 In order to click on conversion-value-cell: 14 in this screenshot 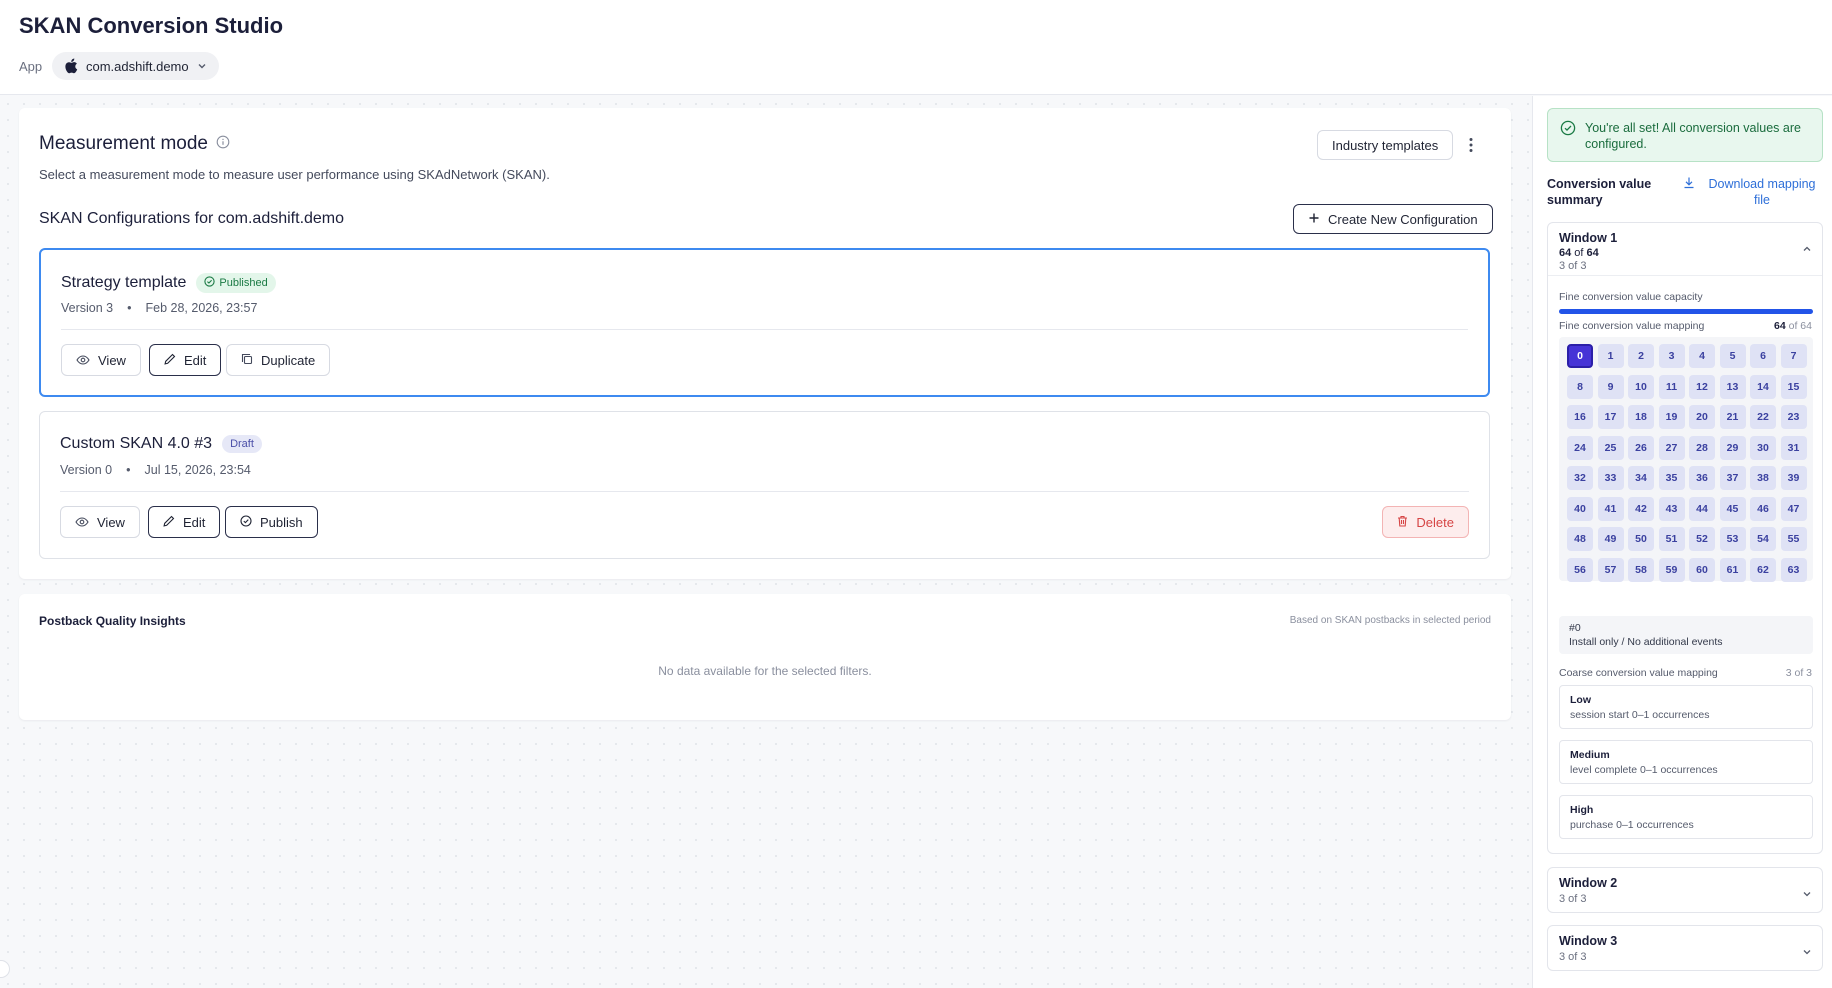, I will do `click(1763, 386)`.